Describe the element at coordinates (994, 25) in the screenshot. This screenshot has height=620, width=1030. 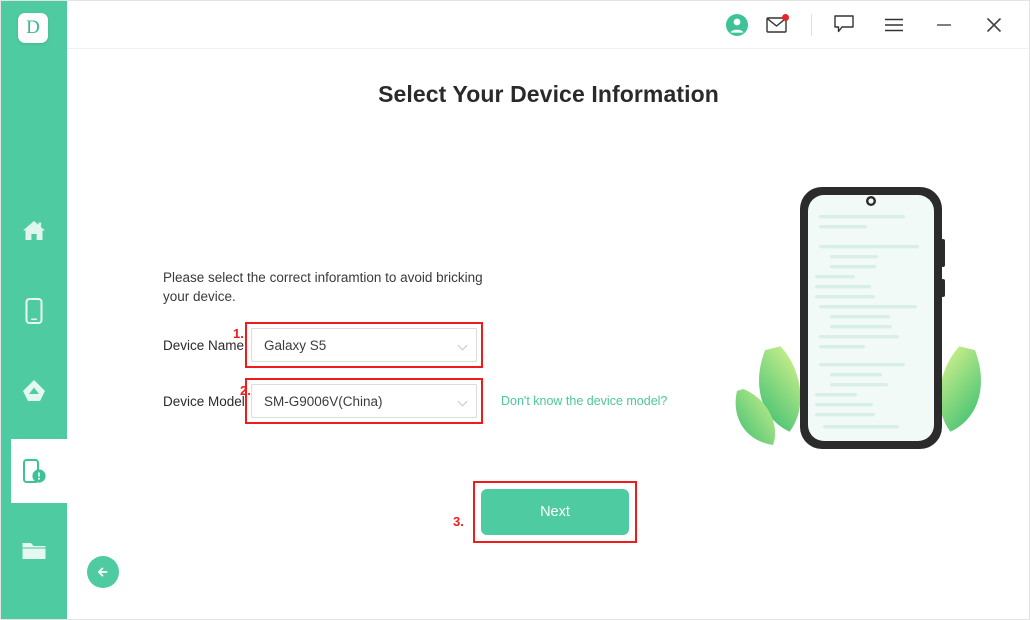
I see `close-icon` at that location.